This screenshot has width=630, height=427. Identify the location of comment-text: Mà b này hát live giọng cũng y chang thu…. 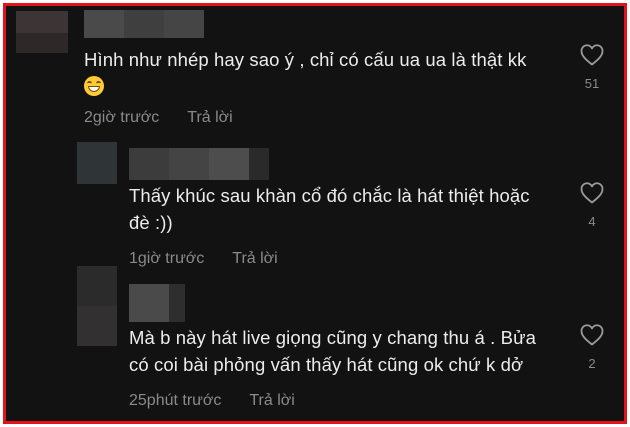
(349, 351).